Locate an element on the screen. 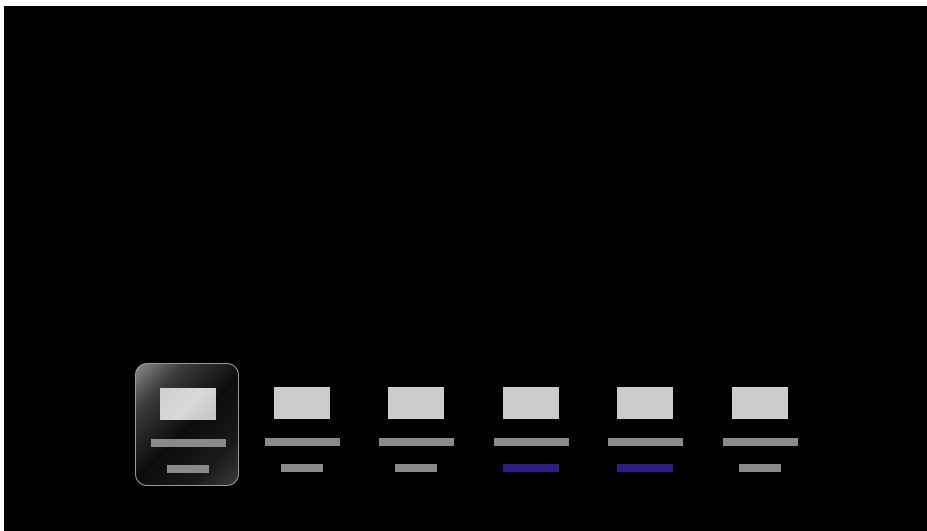  content-tile-selected is located at coordinates (187, 424).